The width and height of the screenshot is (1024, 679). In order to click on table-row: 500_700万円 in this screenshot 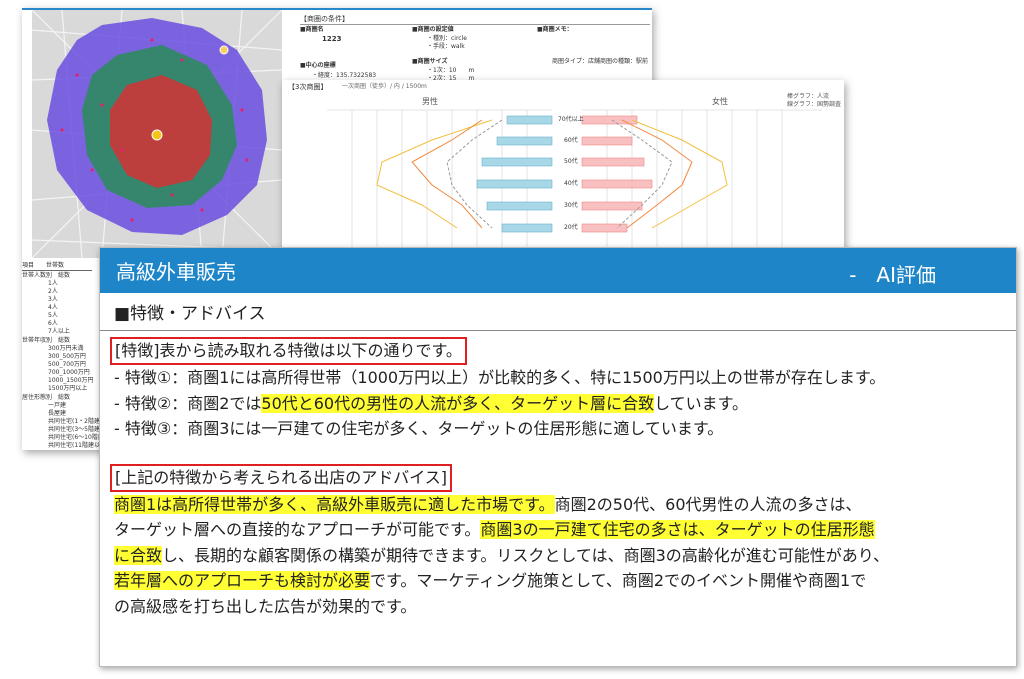, I will do `click(67, 364)`.